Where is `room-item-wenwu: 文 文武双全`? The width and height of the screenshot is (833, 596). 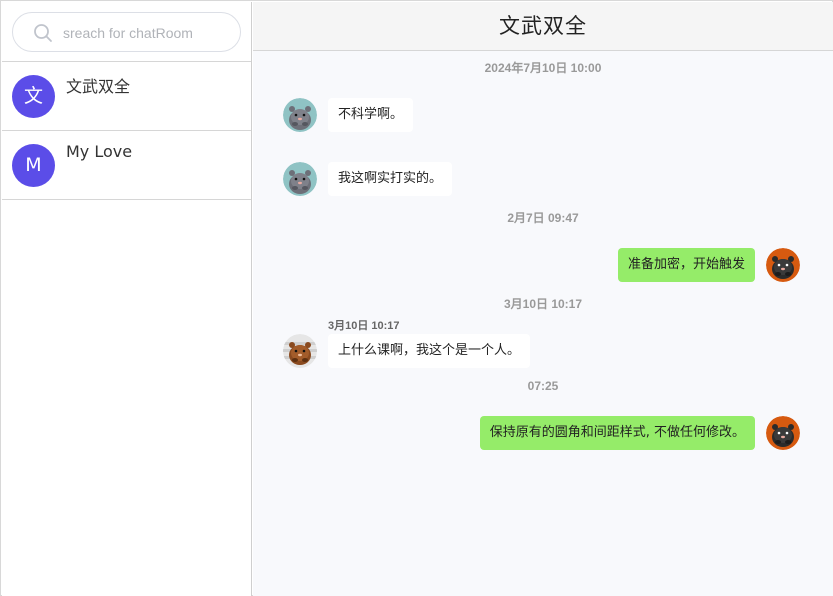
room-item-wenwu: 文 文武双全 is located at coordinates (126, 96).